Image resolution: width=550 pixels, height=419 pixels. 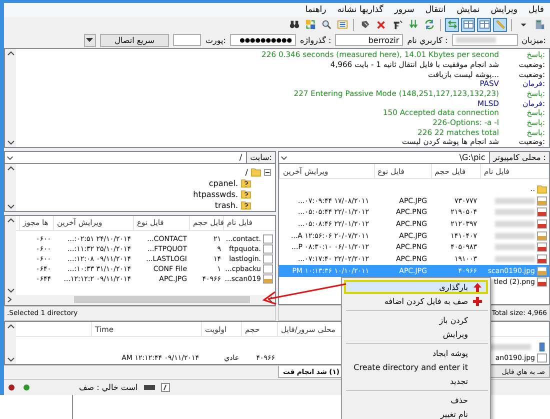 What do you see at coordinates (215, 40) in the screenshot?
I see `port-label: پورت:` at bounding box center [215, 40].